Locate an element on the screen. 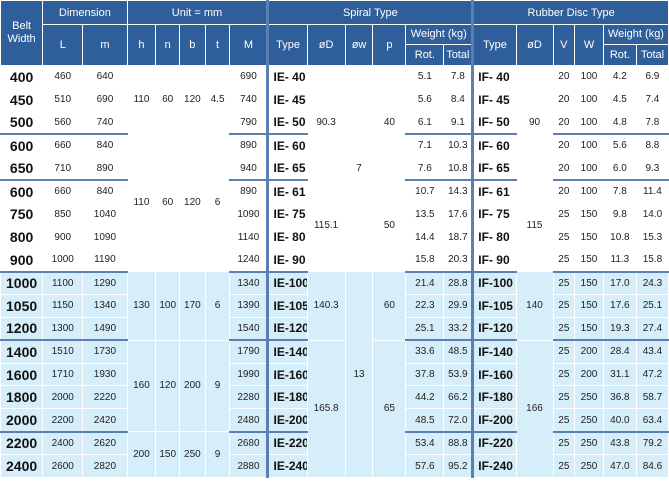 This screenshot has width=669, height=489. col-n: n is located at coordinates (167, 45).